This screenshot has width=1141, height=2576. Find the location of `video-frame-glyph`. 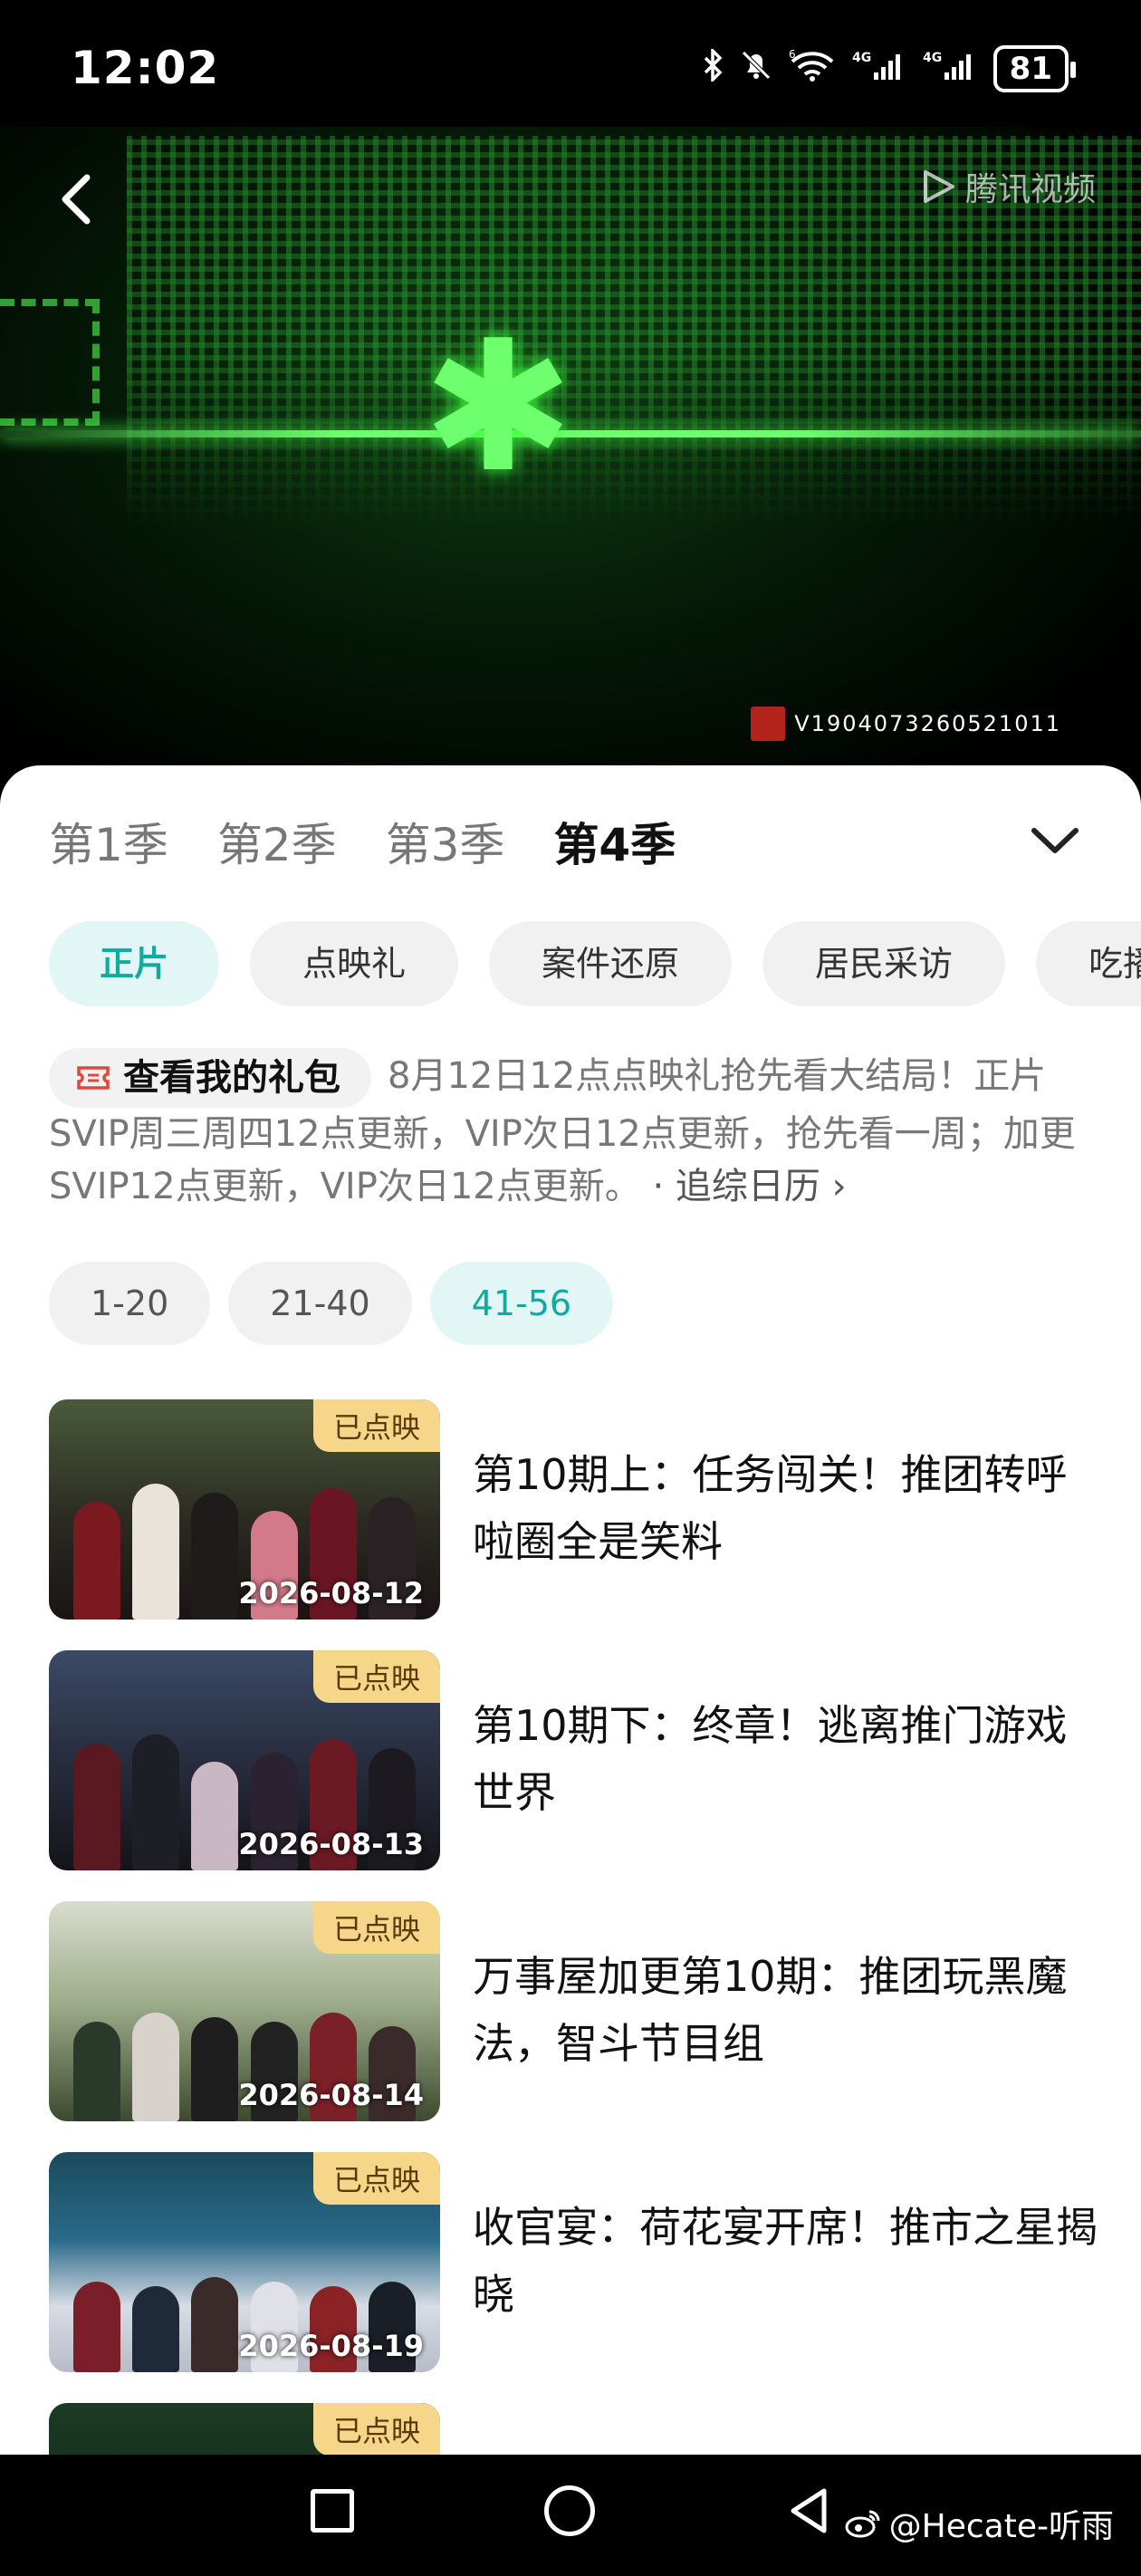

video-frame-glyph is located at coordinates (50, 362).